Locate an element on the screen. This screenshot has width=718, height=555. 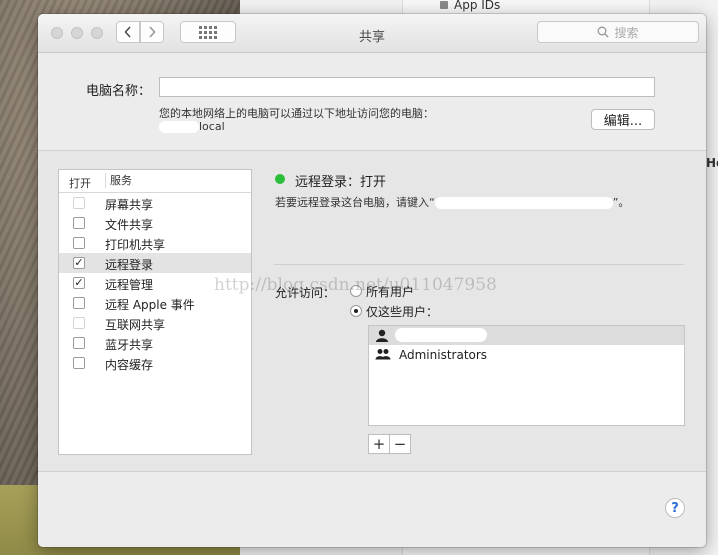
status-hint: 若要远程登录这台电脑，请键入“ ”。 is located at coordinates (452, 202).